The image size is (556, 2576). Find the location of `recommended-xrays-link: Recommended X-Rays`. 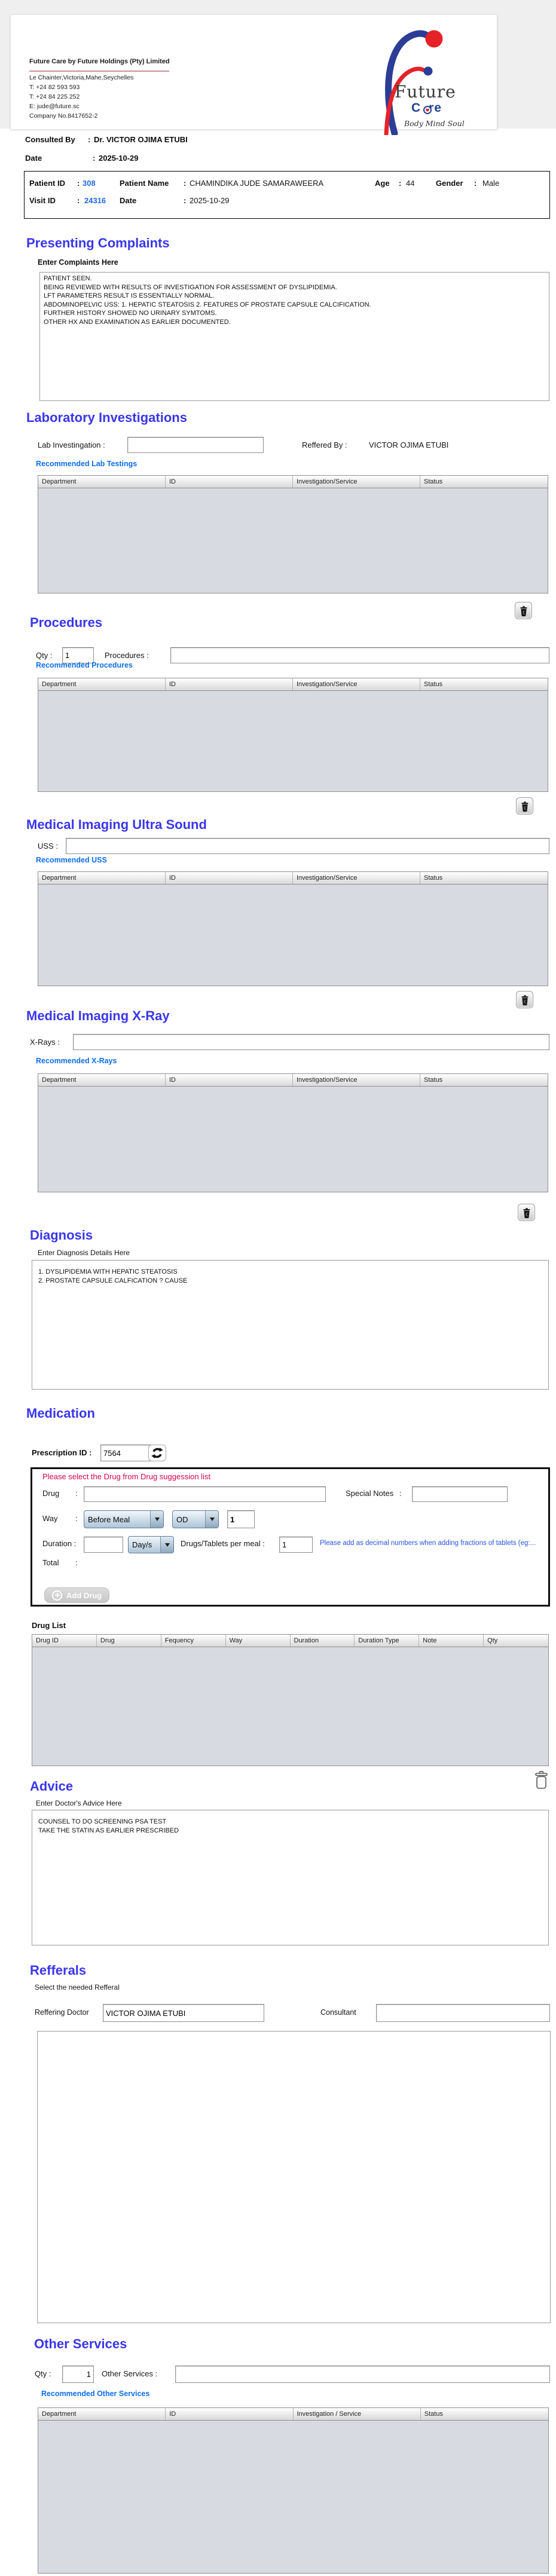

recommended-xrays-link: Recommended X-Rays is located at coordinates (76, 1061).